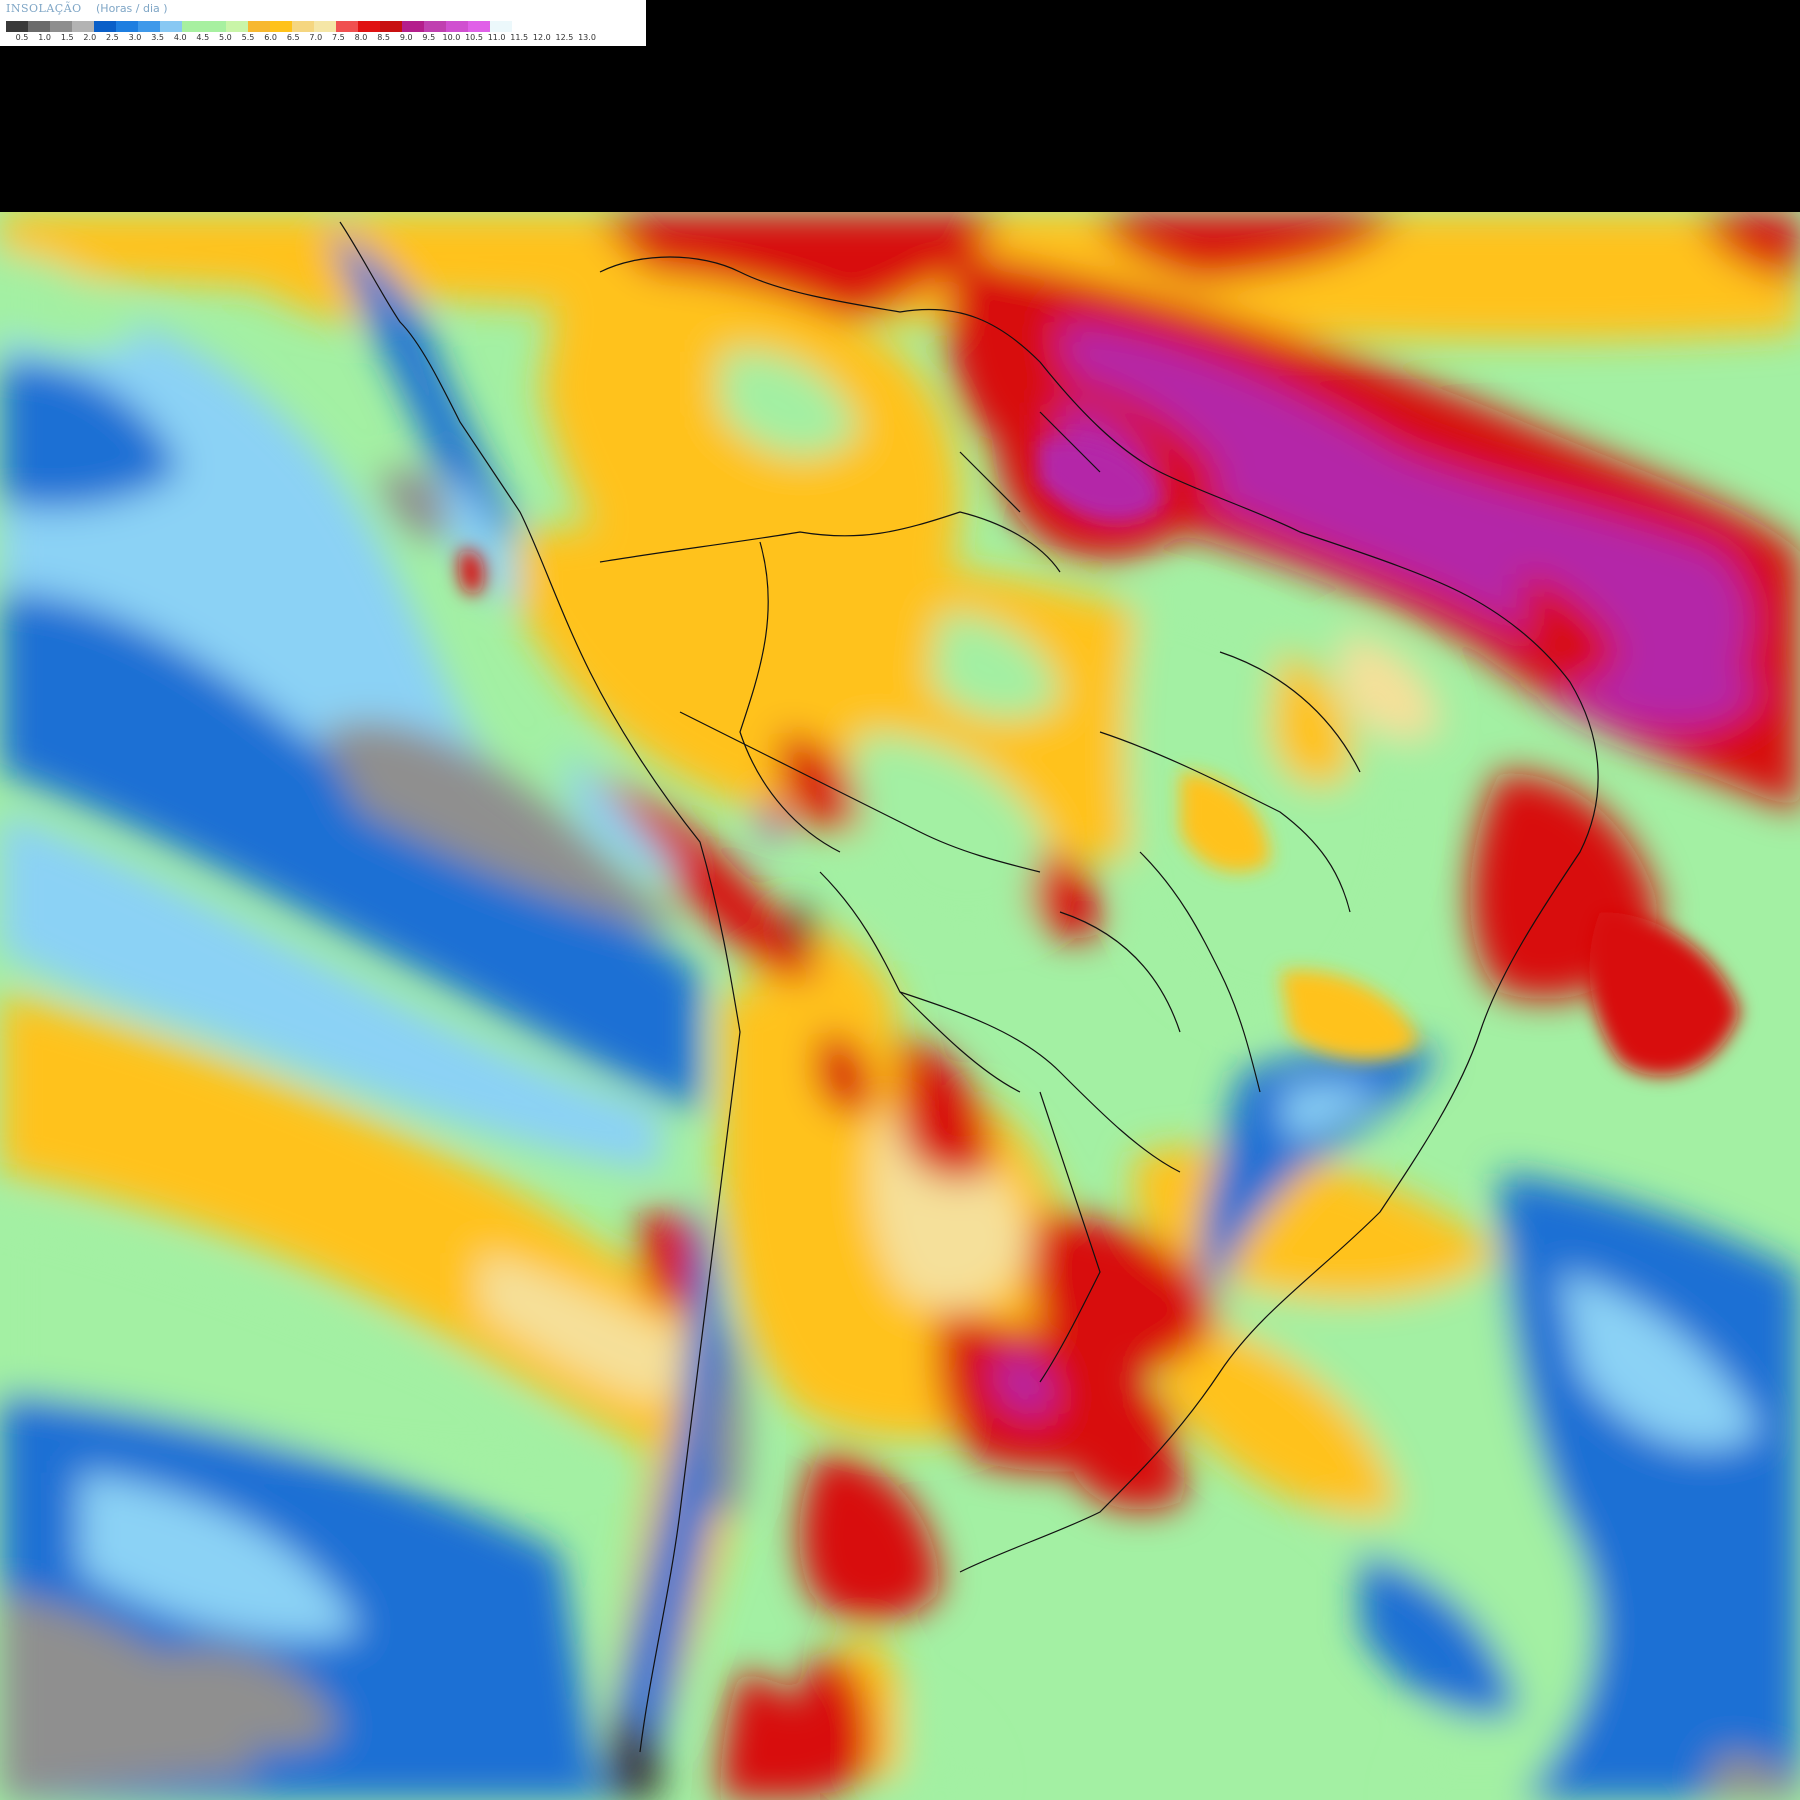 The image size is (1800, 1800). Describe the element at coordinates (564, 37) in the screenshot. I see `legend-tick-label: 12.5` at that location.